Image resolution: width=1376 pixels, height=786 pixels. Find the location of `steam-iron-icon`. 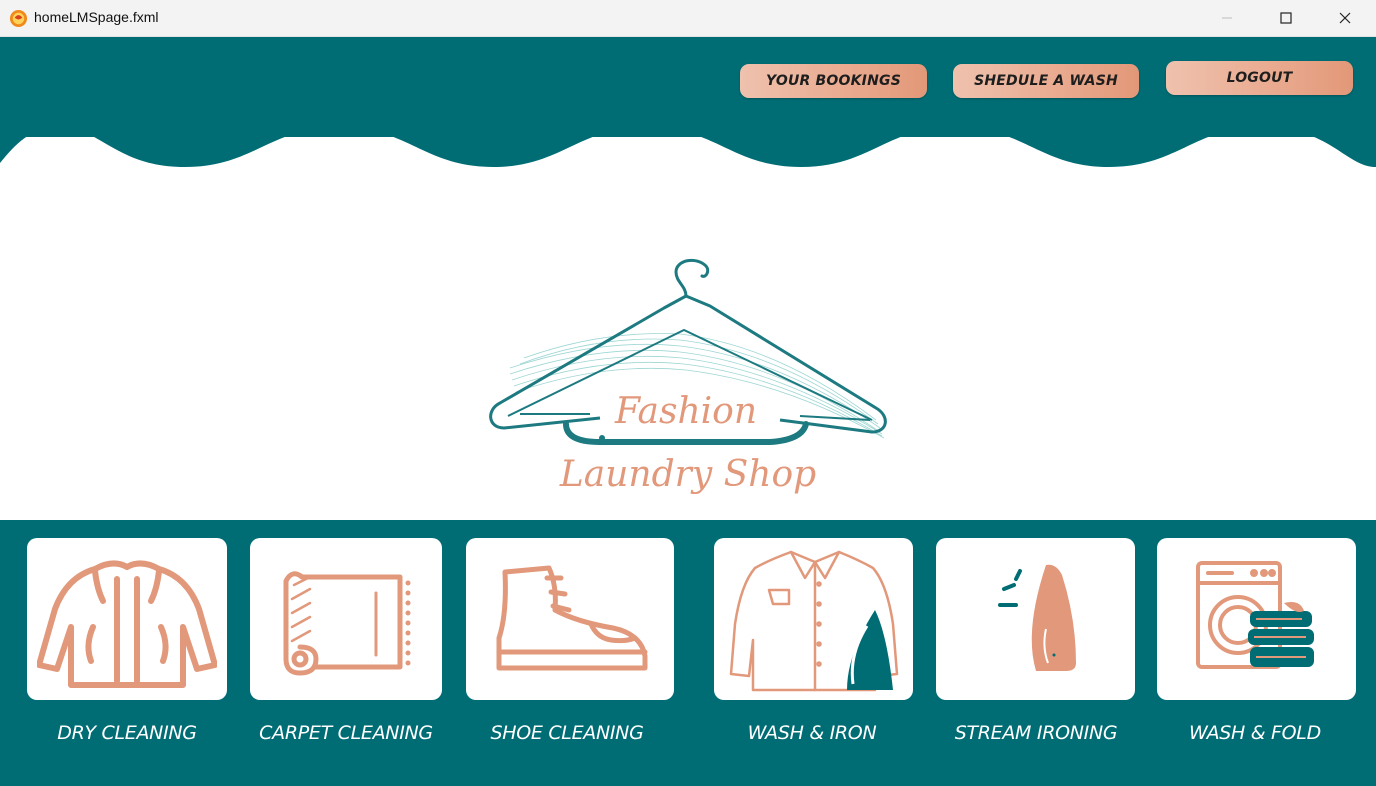

steam-iron-icon is located at coordinates (1036, 617).